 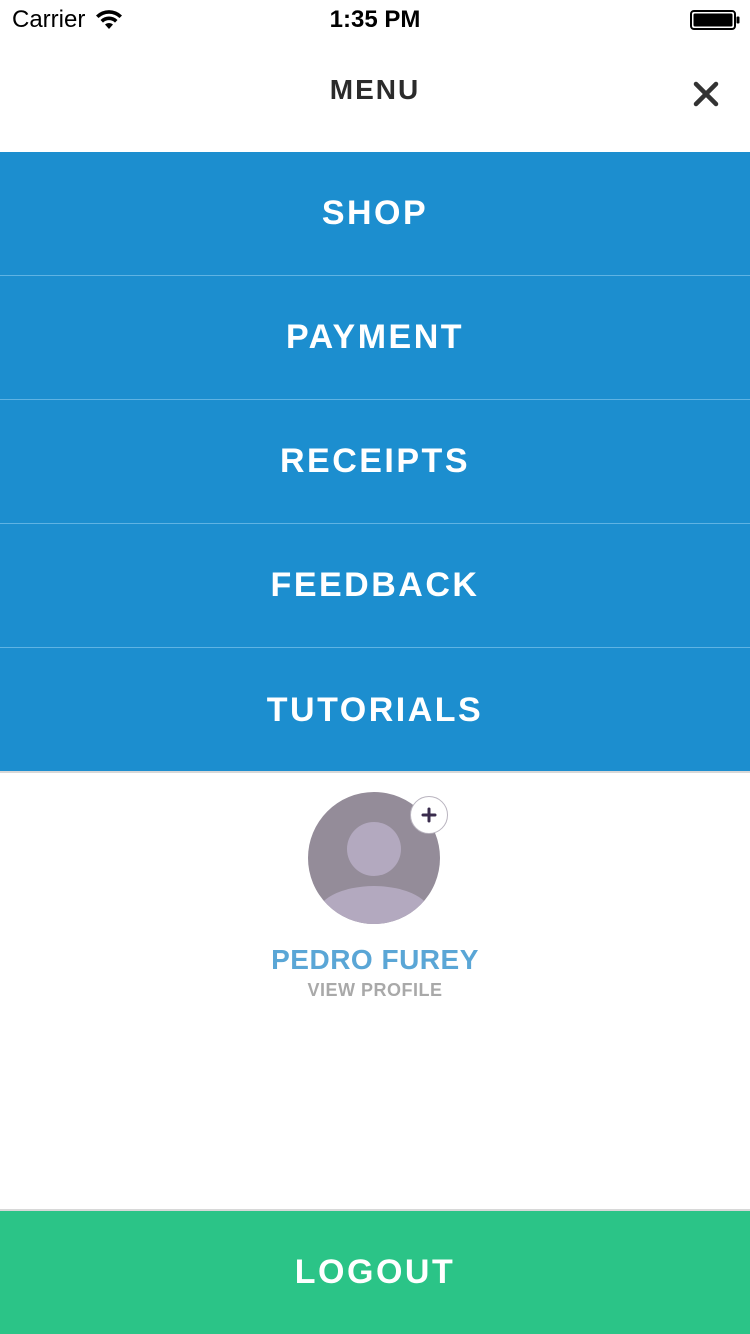 What do you see at coordinates (706, 94) in the screenshot?
I see `close-icon` at bounding box center [706, 94].